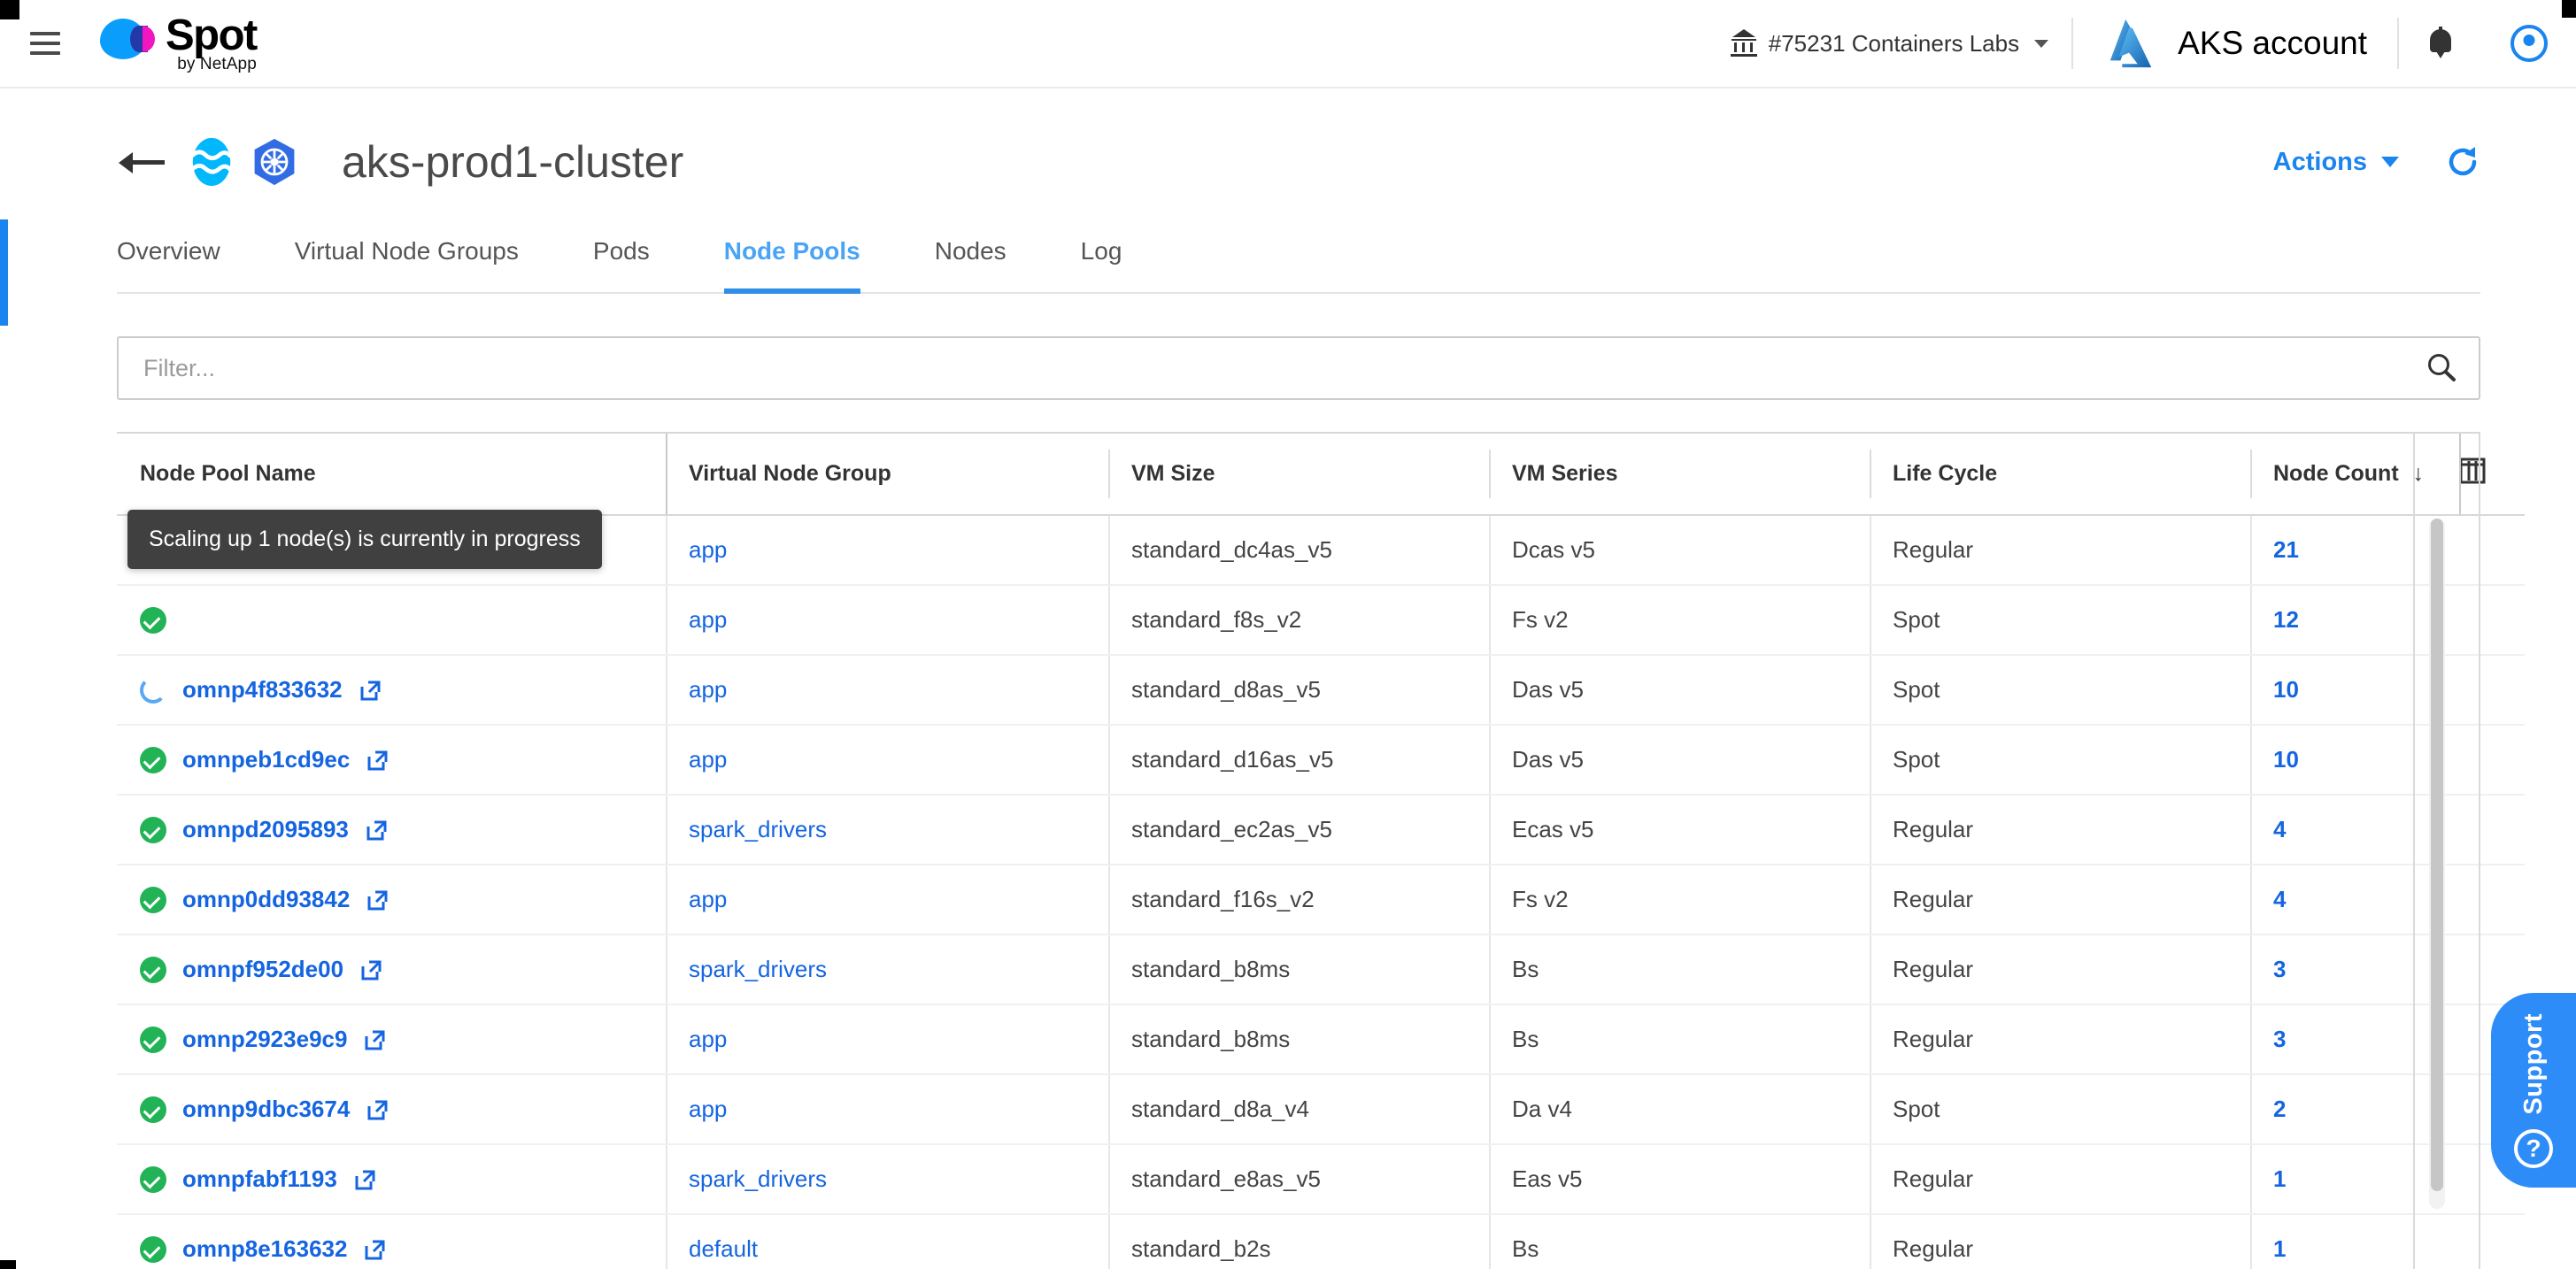 The image size is (2576, 1269). Describe the element at coordinates (887, 900) in the screenshot. I see `cell-virtual-node-group: app` at that location.